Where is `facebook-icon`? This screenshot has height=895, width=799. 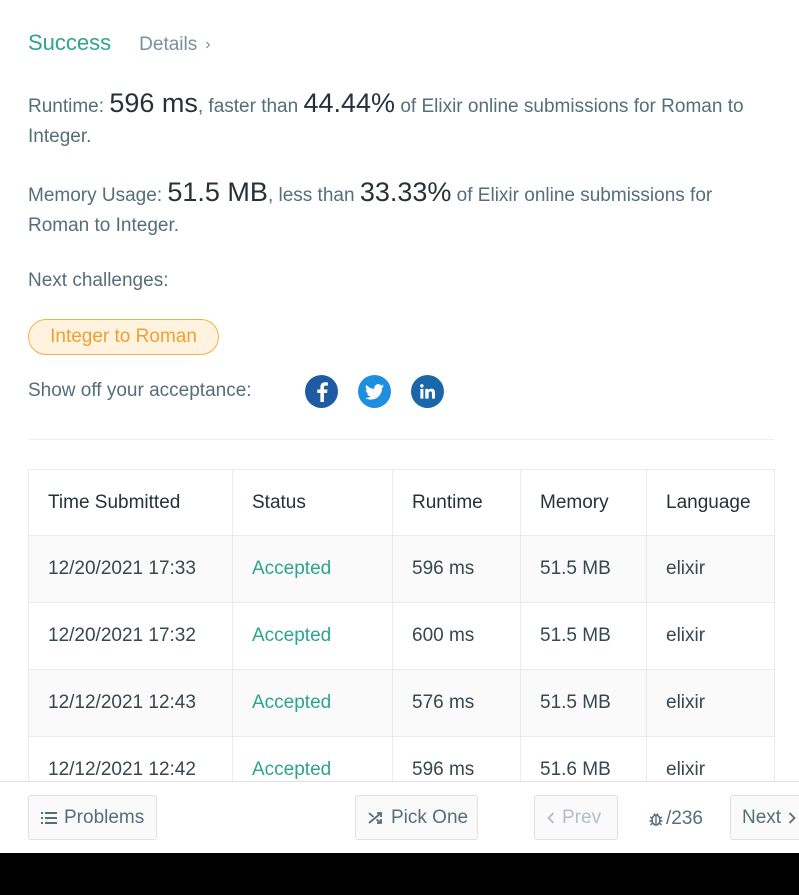
facebook-icon is located at coordinates (321, 391).